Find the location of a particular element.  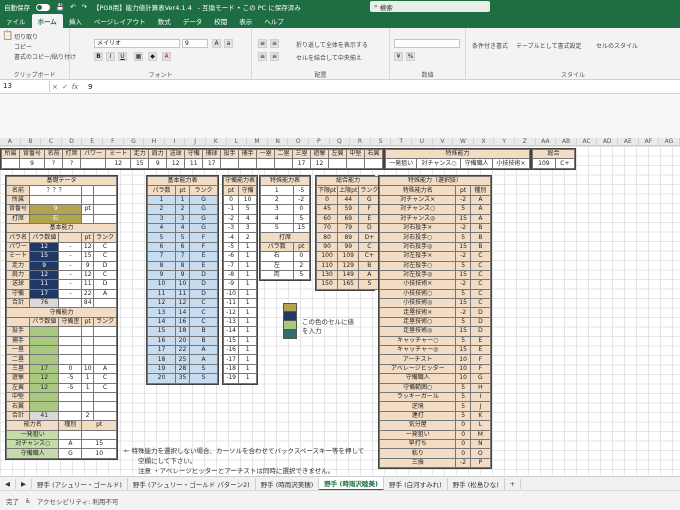

summary-header: 走力 is located at coordinates (140, 154).